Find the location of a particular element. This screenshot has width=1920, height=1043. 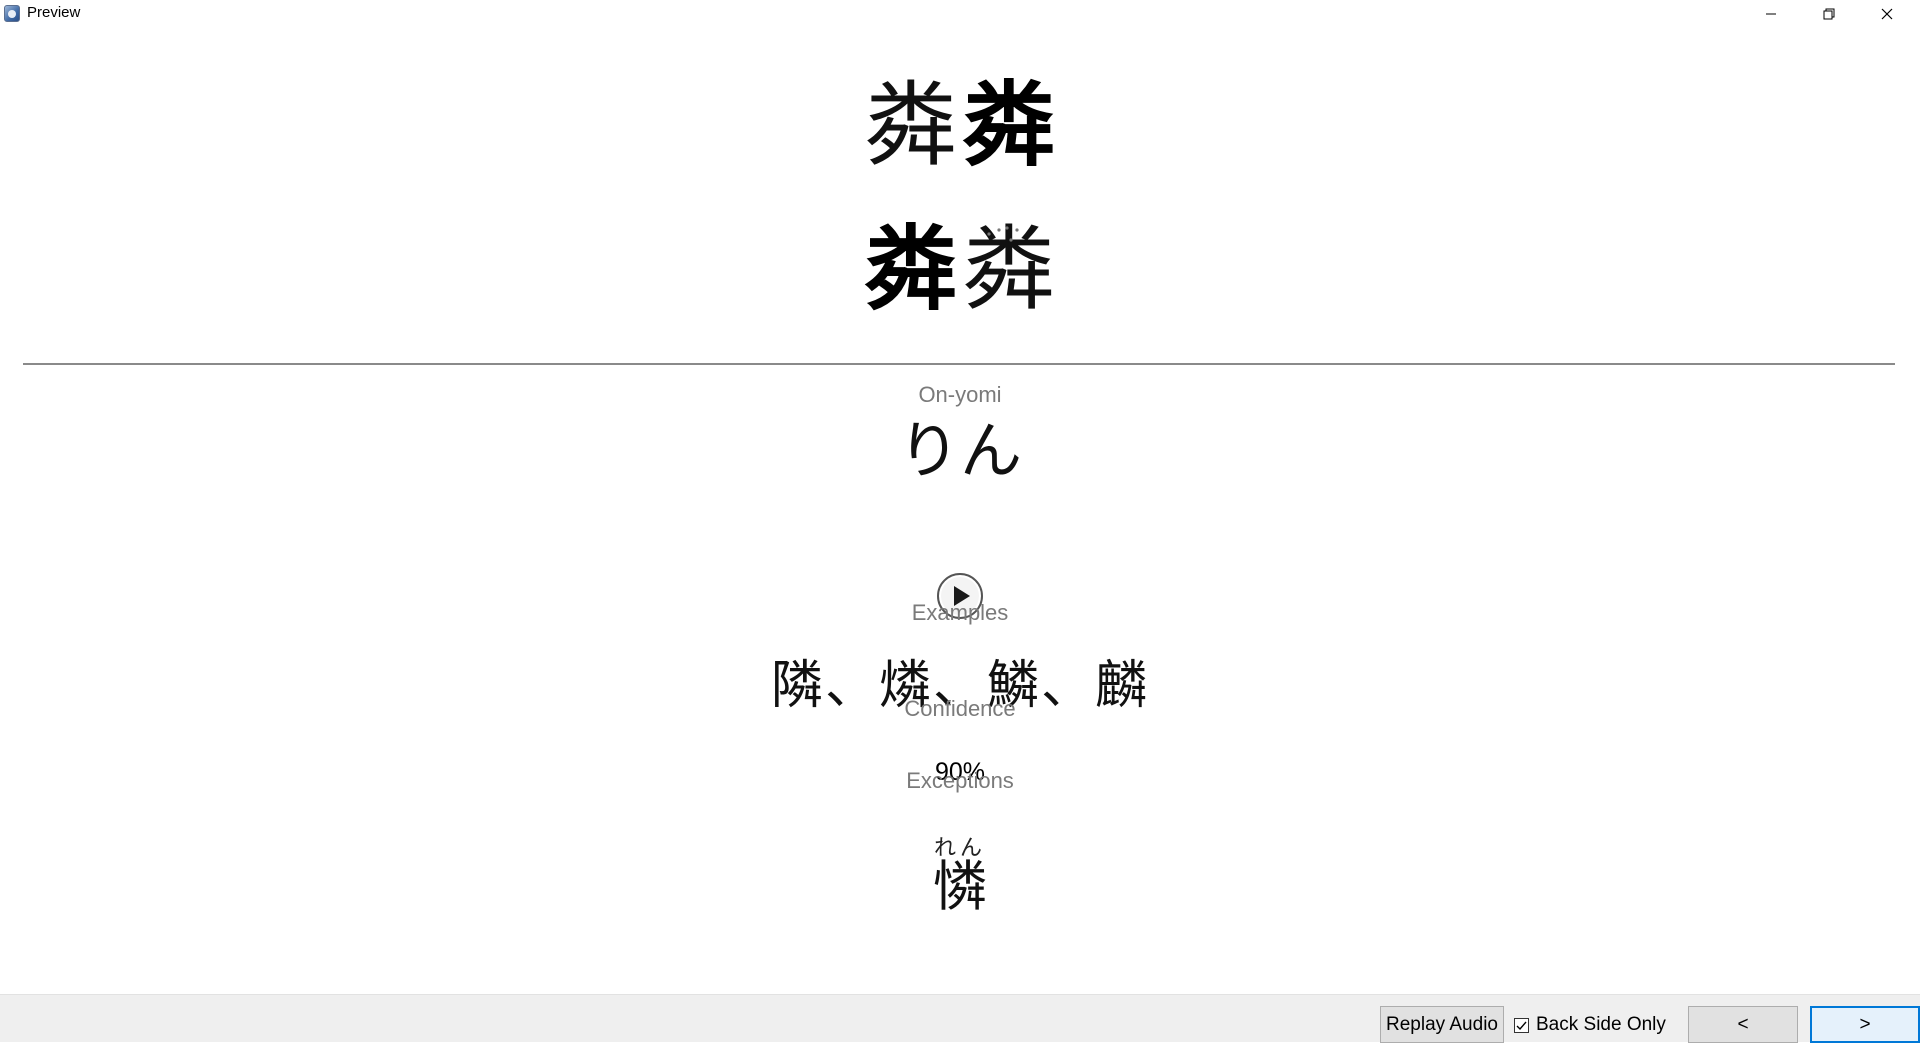

restore-icon is located at coordinates (1829, 14).